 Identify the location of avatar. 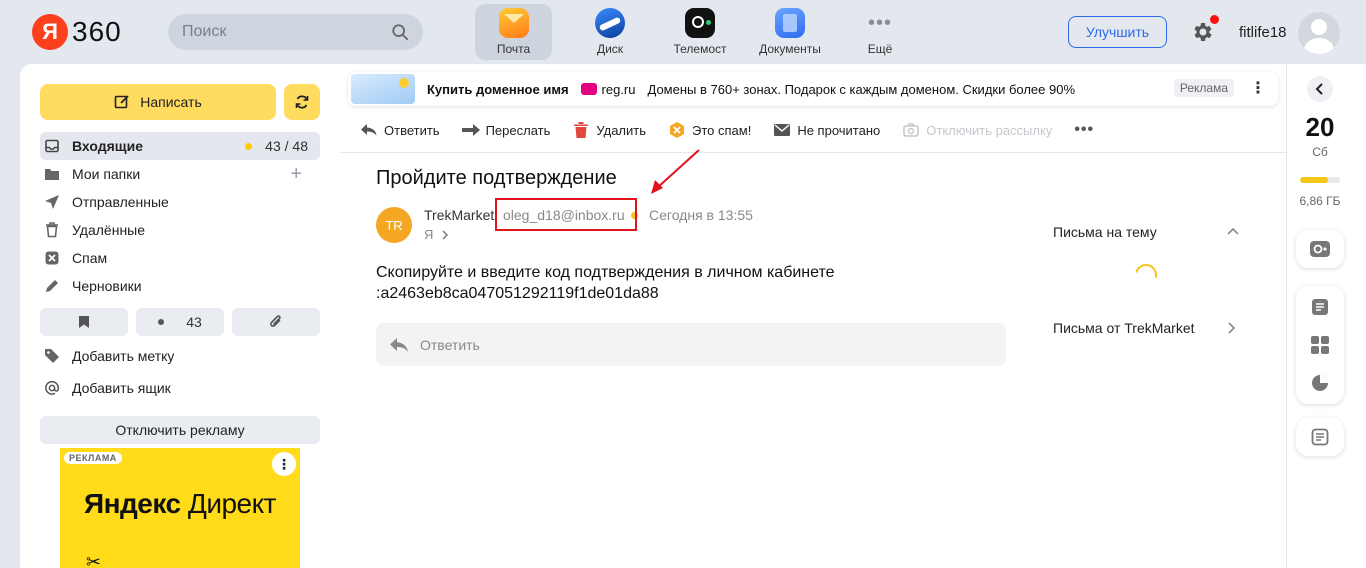
(1319, 33).